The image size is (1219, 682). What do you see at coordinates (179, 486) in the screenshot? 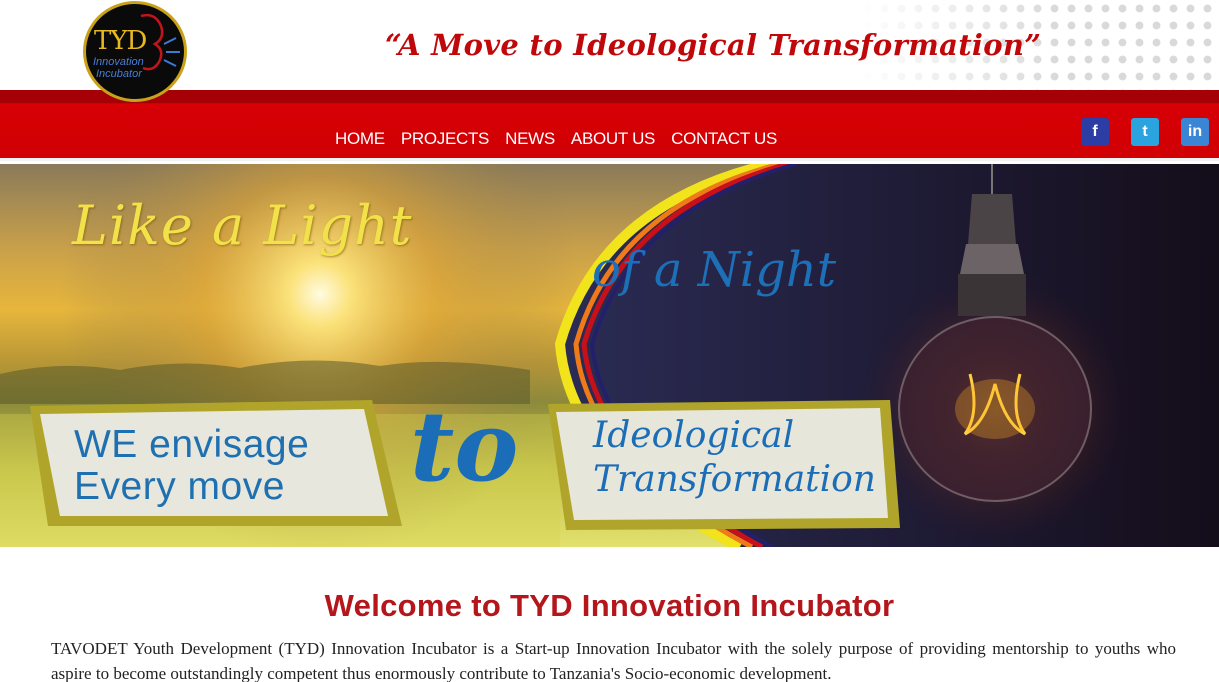
I see `hero-envisage-line-2: Every move` at bounding box center [179, 486].